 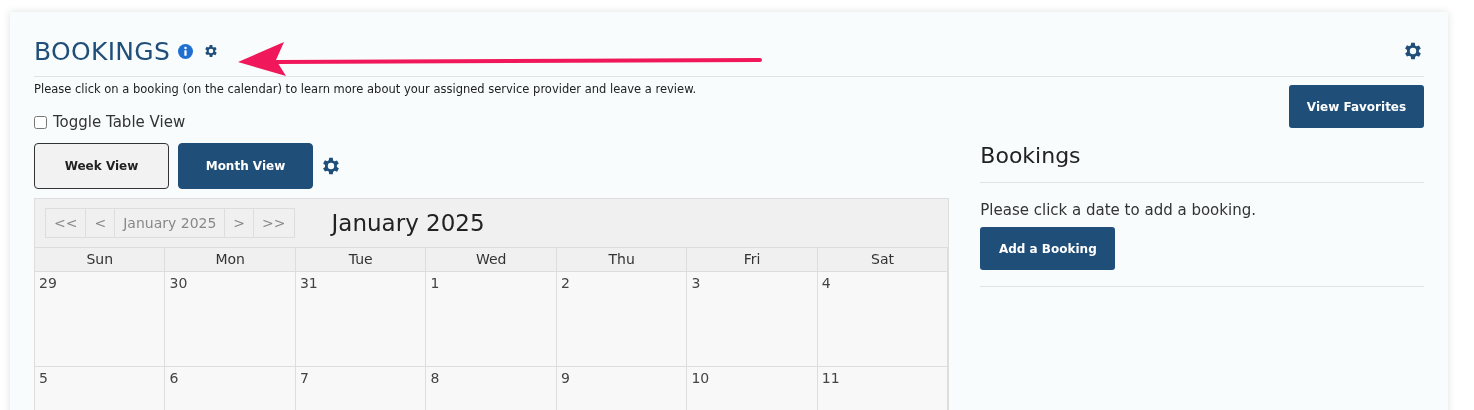 What do you see at coordinates (101, 166) in the screenshot?
I see `view-tab: Week View` at bounding box center [101, 166].